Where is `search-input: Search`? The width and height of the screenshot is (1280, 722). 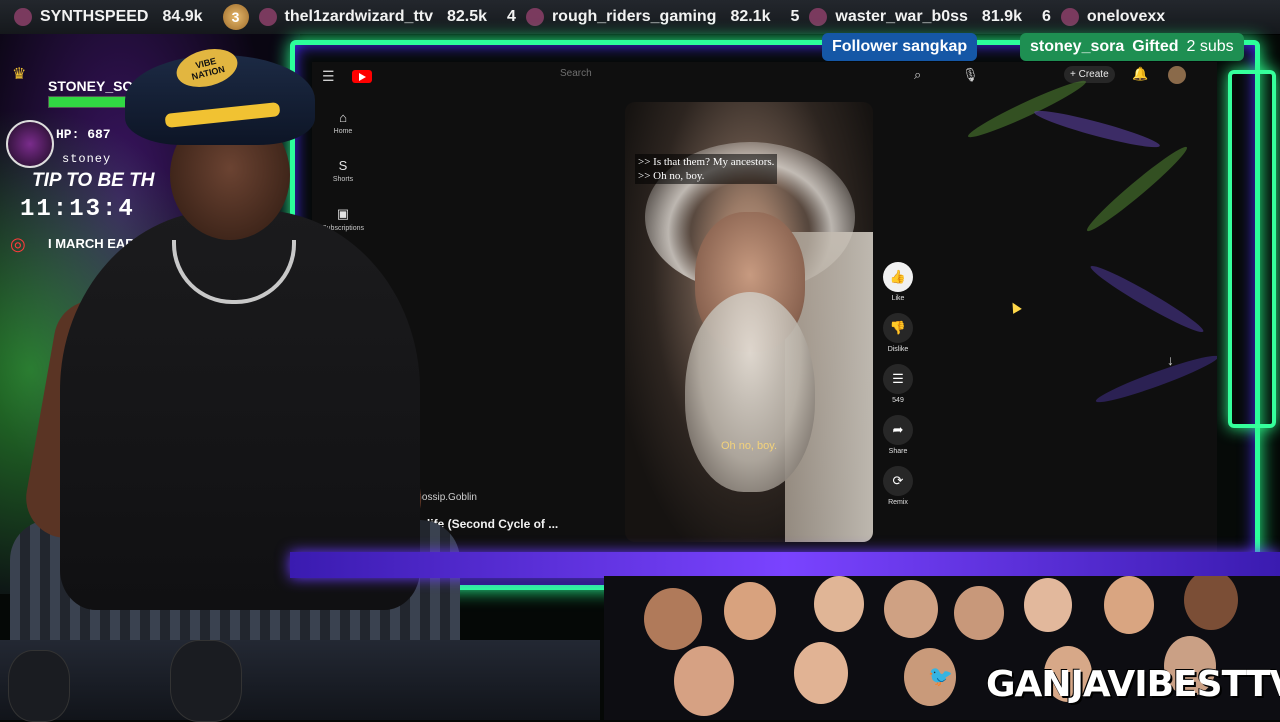 search-input: Search is located at coordinates (726, 76).